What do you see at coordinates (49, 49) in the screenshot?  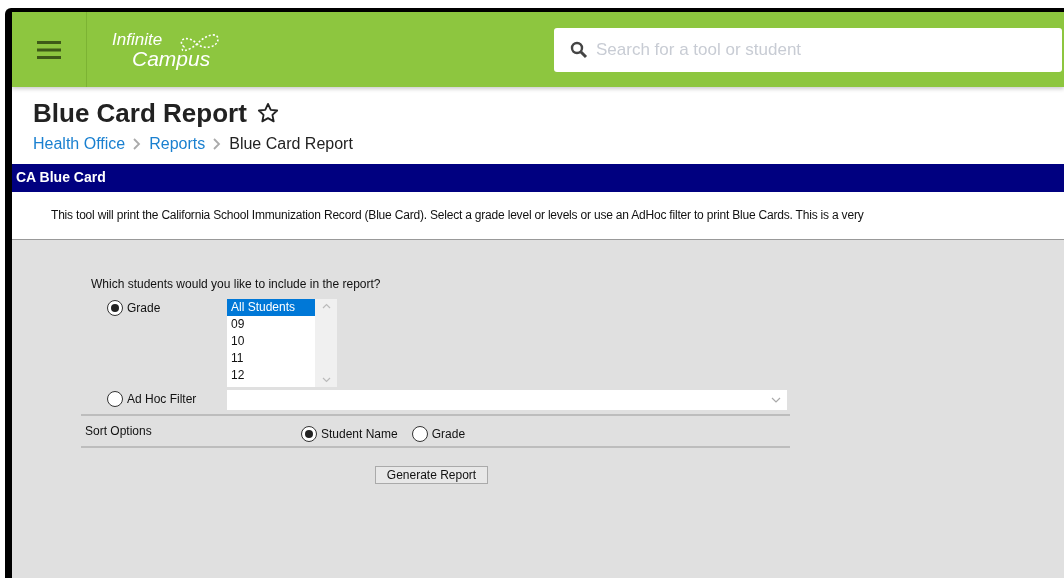 I see `menu-icon` at bounding box center [49, 49].